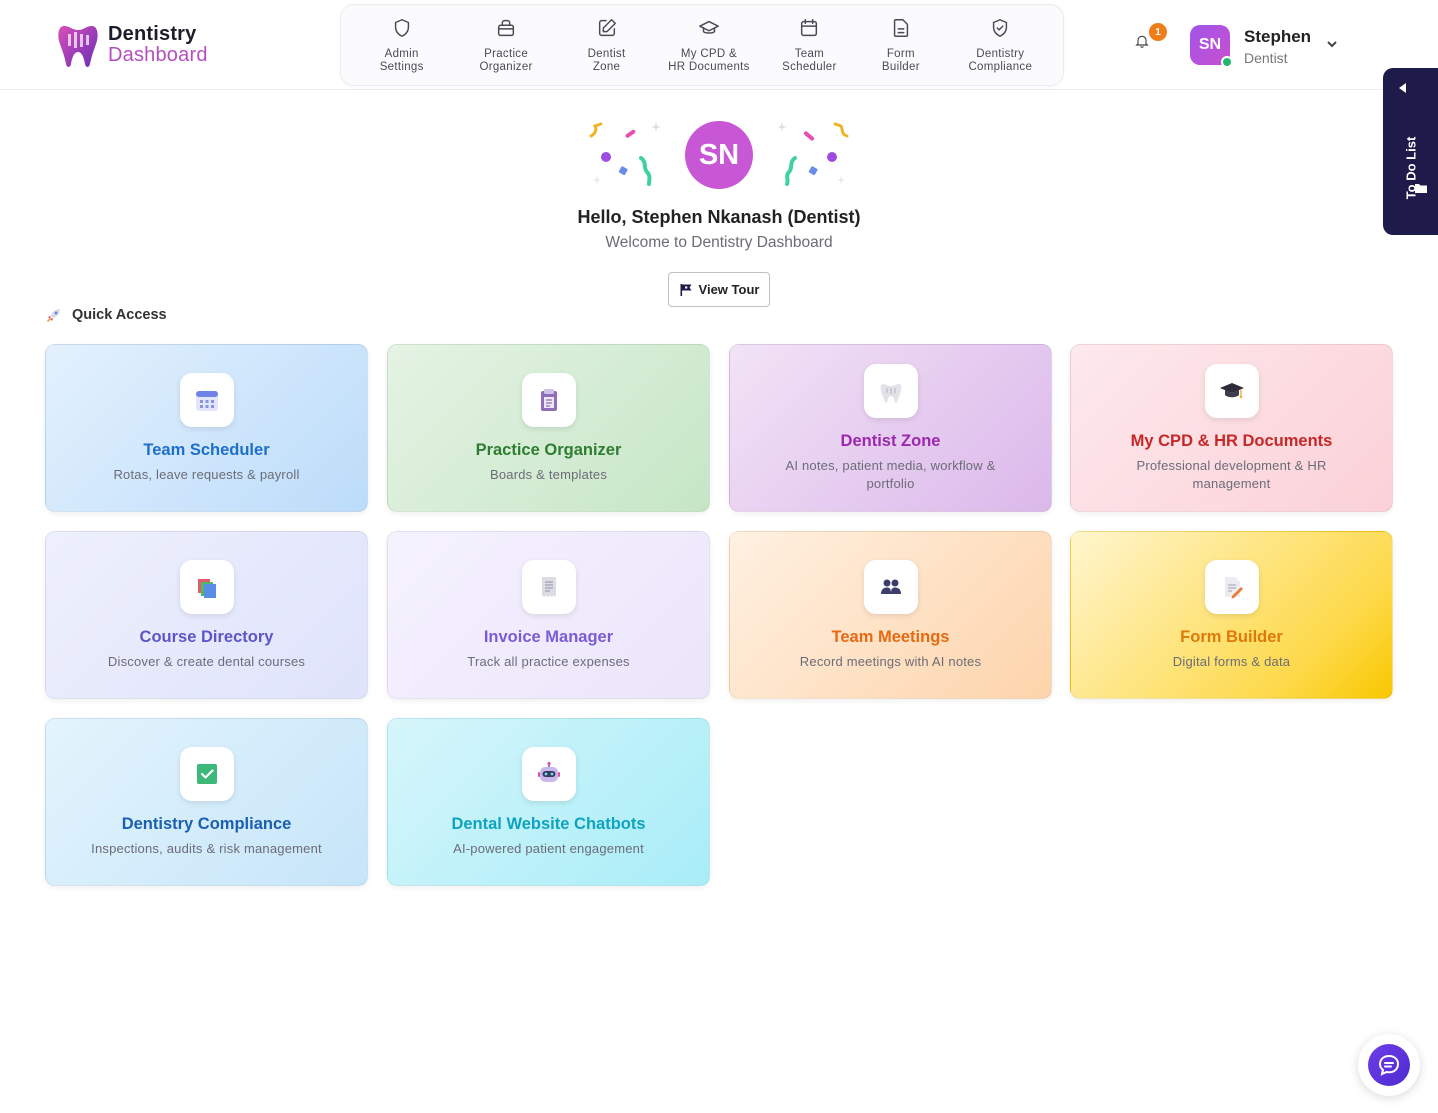 This screenshot has width=1438, height=1113. What do you see at coordinates (729, 289) in the screenshot?
I see `view-tour-label: View Tour` at bounding box center [729, 289].